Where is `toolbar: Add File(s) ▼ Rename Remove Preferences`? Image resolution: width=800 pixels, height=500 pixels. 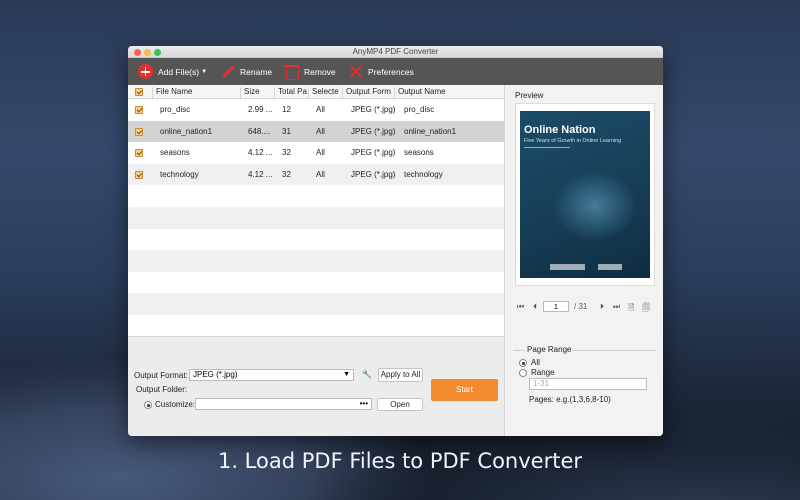 toolbar: Add File(s) ▼ Rename Remove Preferences is located at coordinates (395, 71).